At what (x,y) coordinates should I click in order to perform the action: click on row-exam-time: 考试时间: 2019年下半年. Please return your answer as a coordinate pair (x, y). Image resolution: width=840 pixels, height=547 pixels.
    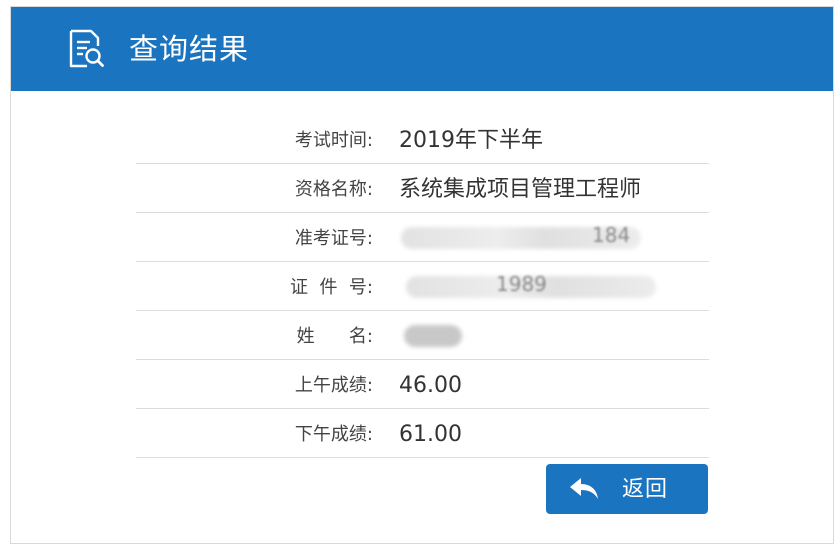
    Looking at the image, I should click on (422, 139).